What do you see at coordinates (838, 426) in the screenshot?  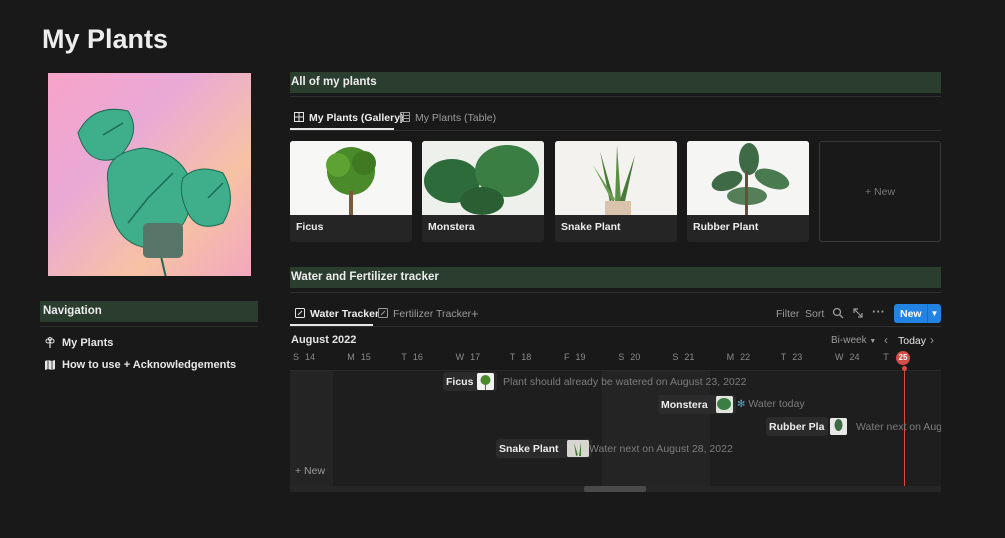 I see `rubber-plant-thumbnail` at bounding box center [838, 426].